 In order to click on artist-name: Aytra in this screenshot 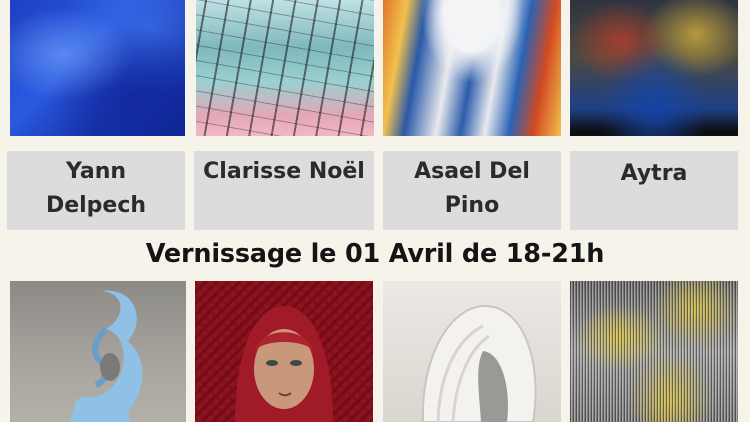, I will do `click(654, 174)`.